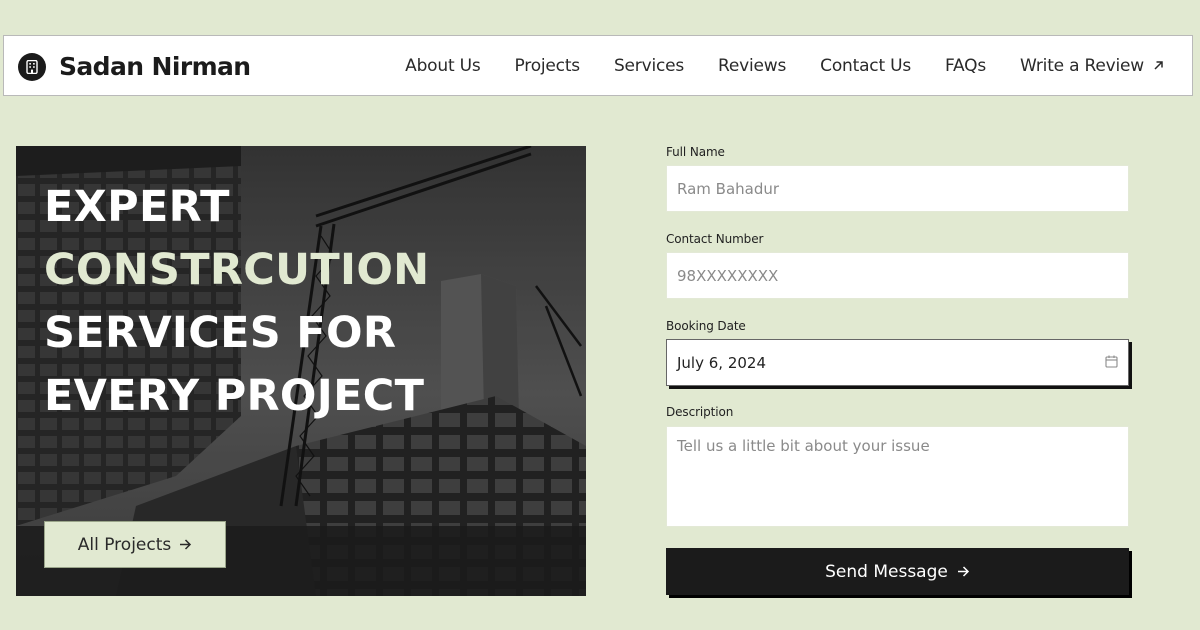 The image size is (1200, 630). Describe the element at coordinates (721, 362) in the screenshot. I see `booking-date-value: July 6, 2024` at that location.